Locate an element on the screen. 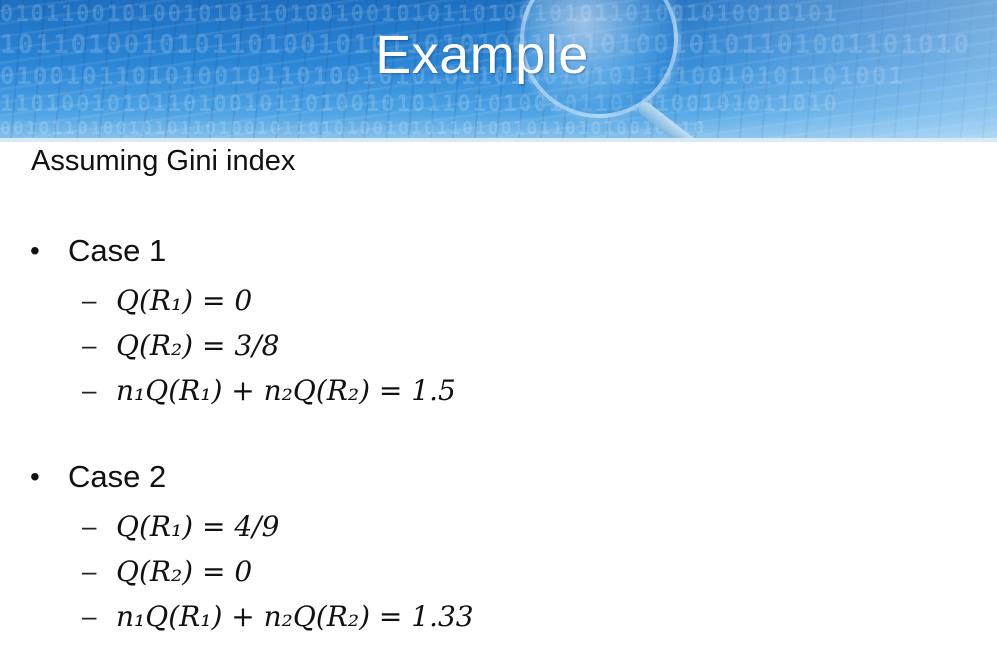  formula-text: Q(R₂) = 3/8 is located at coordinates (198, 345).